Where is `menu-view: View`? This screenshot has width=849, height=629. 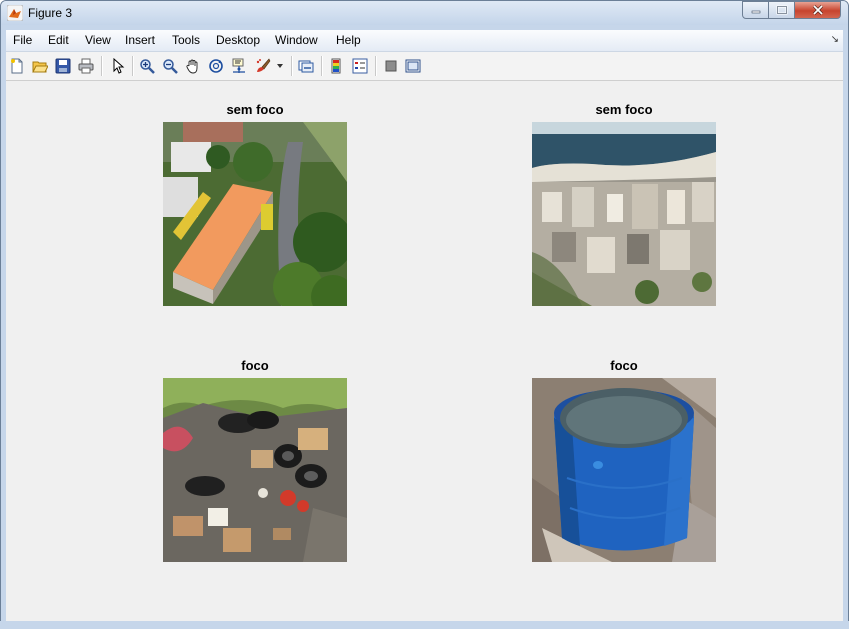 menu-view: View is located at coordinates (98, 40).